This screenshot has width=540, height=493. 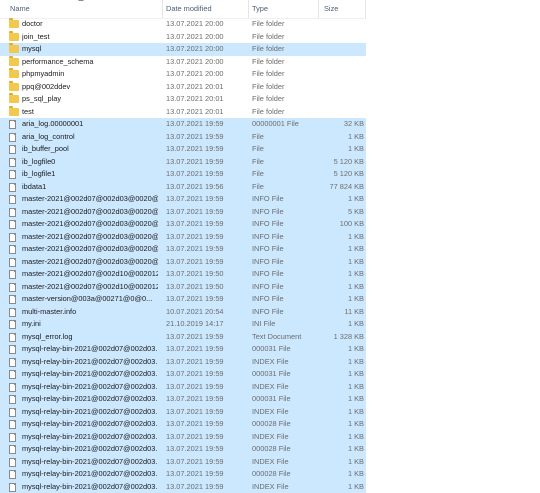 What do you see at coordinates (183, 137) in the screenshot?
I see `file-row: aria_log_control13.07.2021 19:59File1 KB` at bounding box center [183, 137].